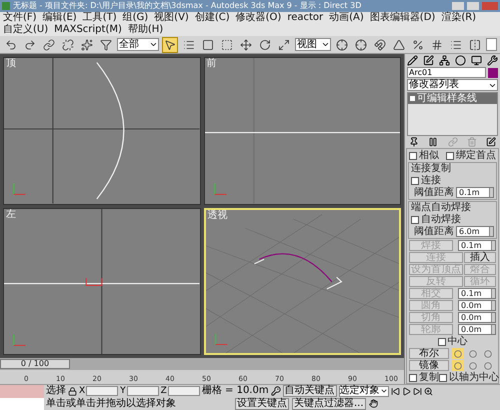 This screenshot has height=410, width=500. What do you see at coordinates (412, 60) in the screenshot?
I see `pencil-icon` at bounding box center [412, 60].